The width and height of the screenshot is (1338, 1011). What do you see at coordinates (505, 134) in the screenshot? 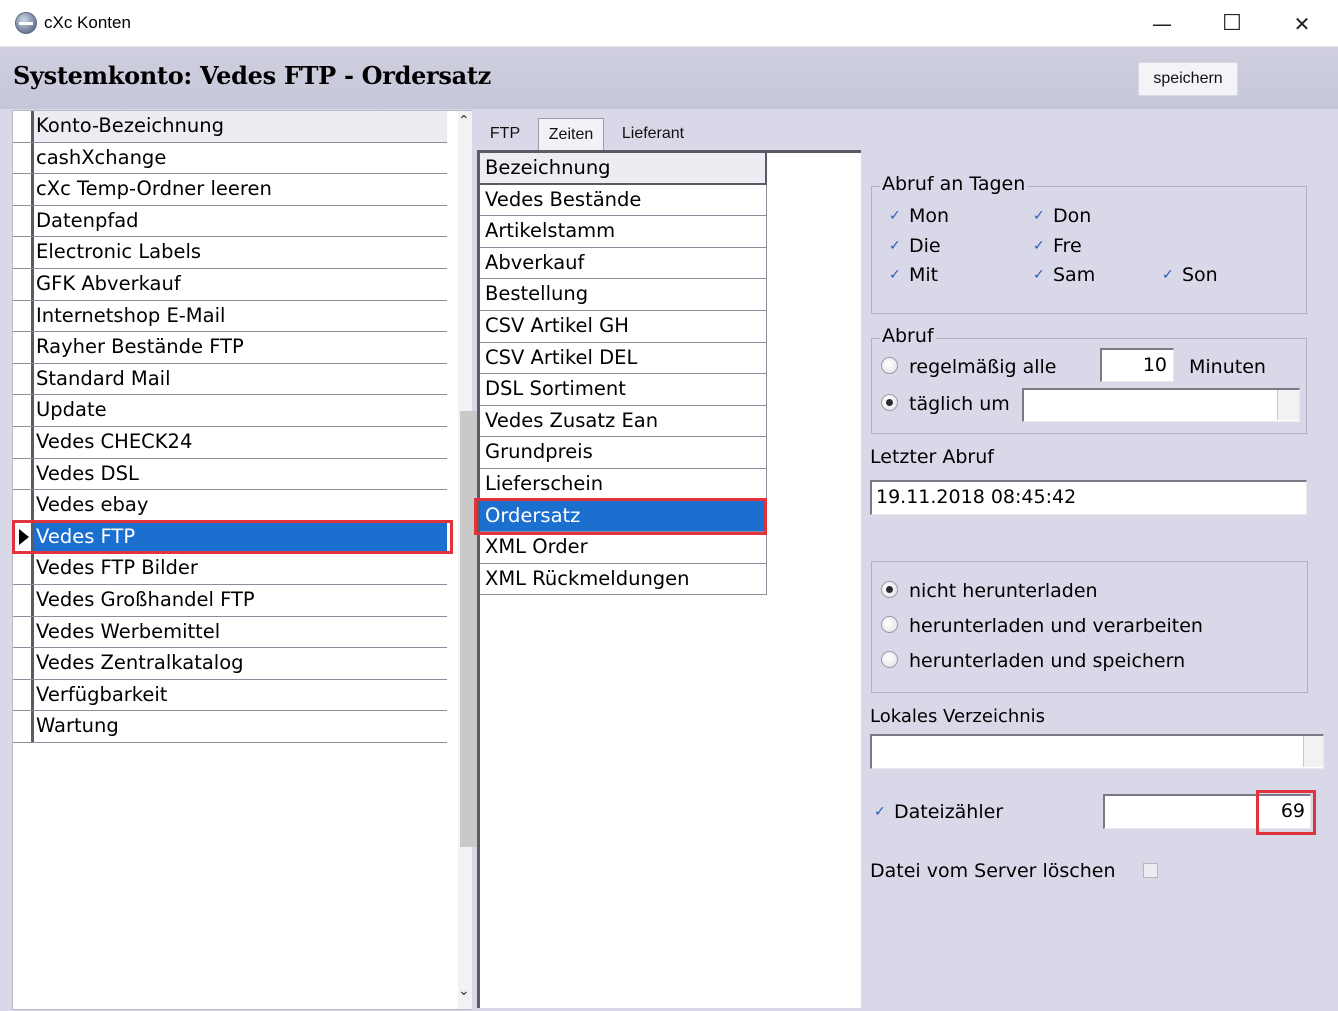
I see `tab-ftp: FTP` at bounding box center [505, 134].